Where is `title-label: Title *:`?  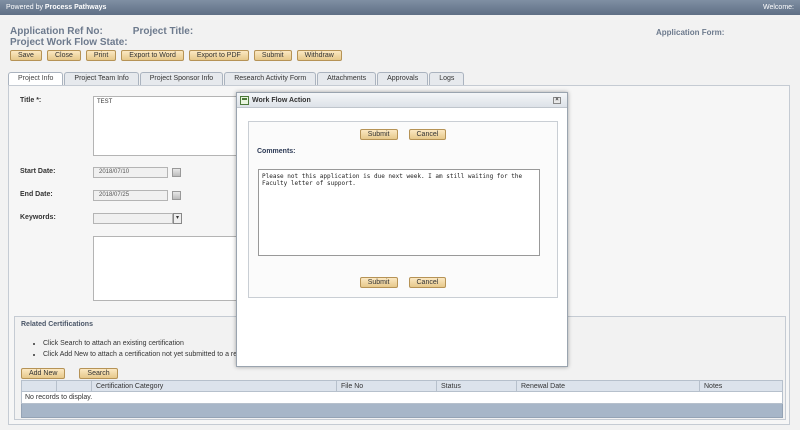 title-label: Title *: is located at coordinates (31, 100).